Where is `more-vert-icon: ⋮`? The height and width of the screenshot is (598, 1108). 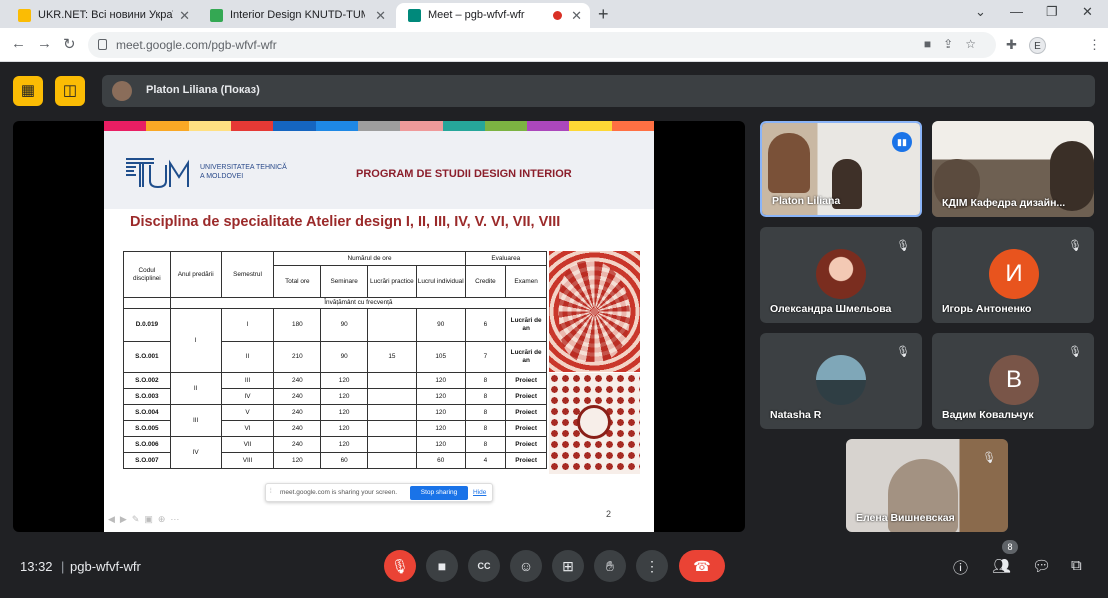
more-vert-icon: ⋮ is located at coordinates (652, 566).